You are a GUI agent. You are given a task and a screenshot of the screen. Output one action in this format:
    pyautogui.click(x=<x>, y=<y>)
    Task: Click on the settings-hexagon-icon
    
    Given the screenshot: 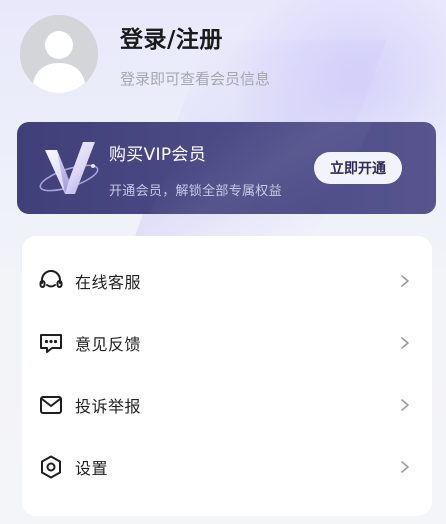 What is the action you would take?
    pyautogui.click(x=51, y=467)
    